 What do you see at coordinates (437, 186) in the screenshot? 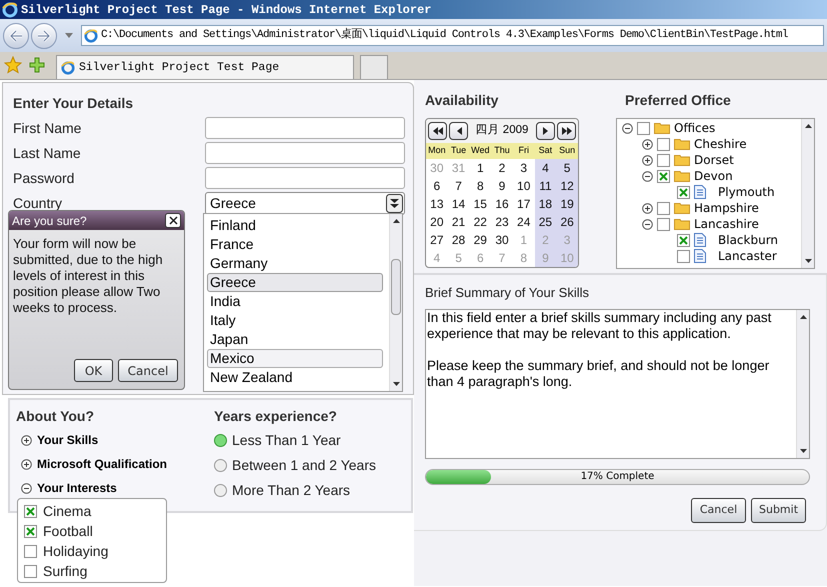
I see `calendar-day: 6` at bounding box center [437, 186].